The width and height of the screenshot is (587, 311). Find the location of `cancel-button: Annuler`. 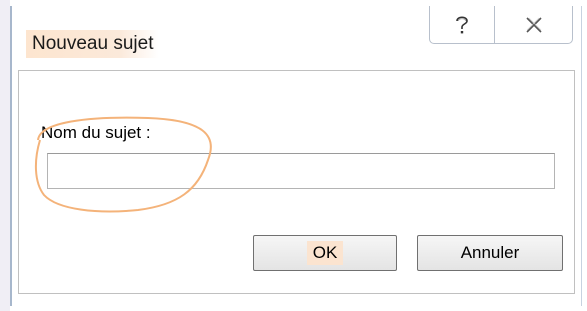

cancel-button: Annuler is located at coordinates (490, 253).